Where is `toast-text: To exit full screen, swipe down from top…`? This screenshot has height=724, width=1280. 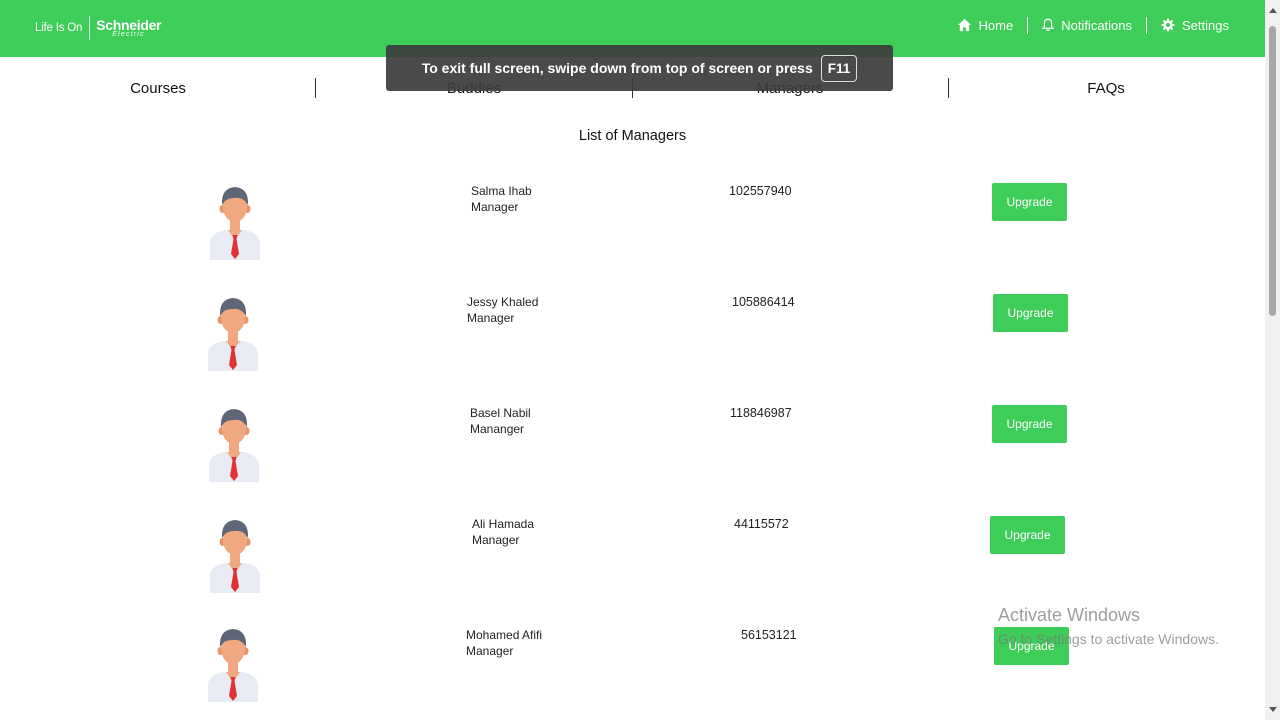
toast-text: To exit full screen, swipe down from top… is located at coordinates (617, 68).